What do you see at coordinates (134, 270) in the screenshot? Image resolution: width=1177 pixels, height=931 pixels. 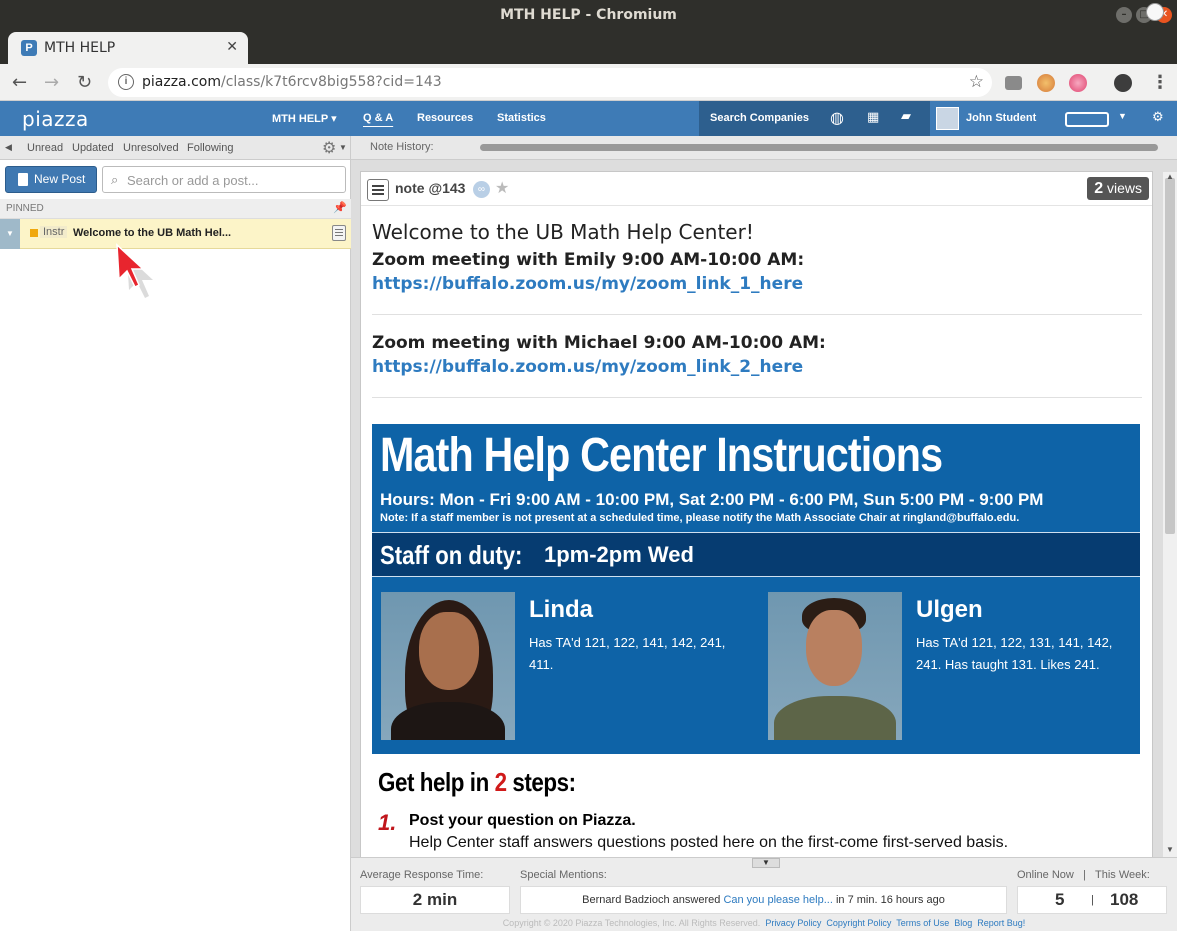 I see `mouse-cursor-icon` at bounding box center [134, 270].